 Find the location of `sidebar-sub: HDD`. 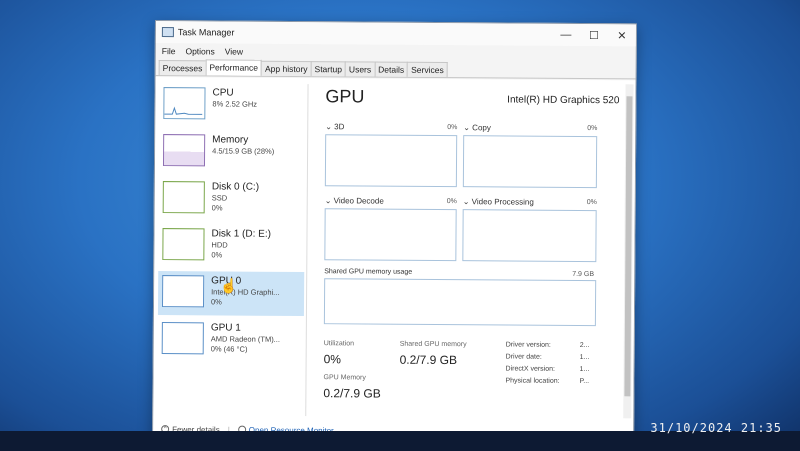

sidebar-sub: HDD is located at coordinates (219, 245).